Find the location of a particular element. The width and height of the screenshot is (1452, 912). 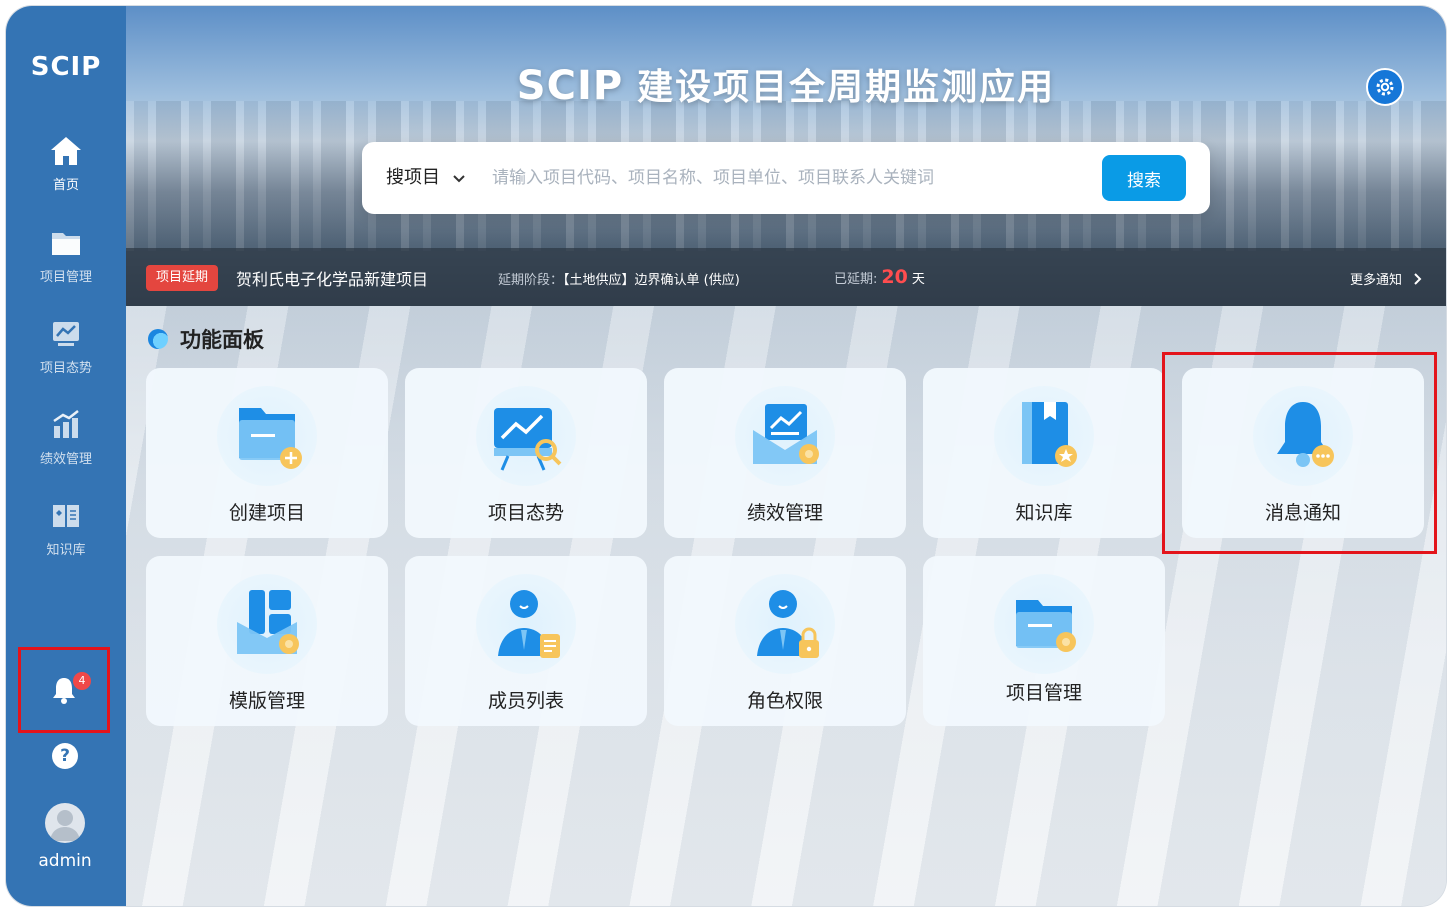

search-bar: 搜项目 搜索 is located at coordinates (786, 178).